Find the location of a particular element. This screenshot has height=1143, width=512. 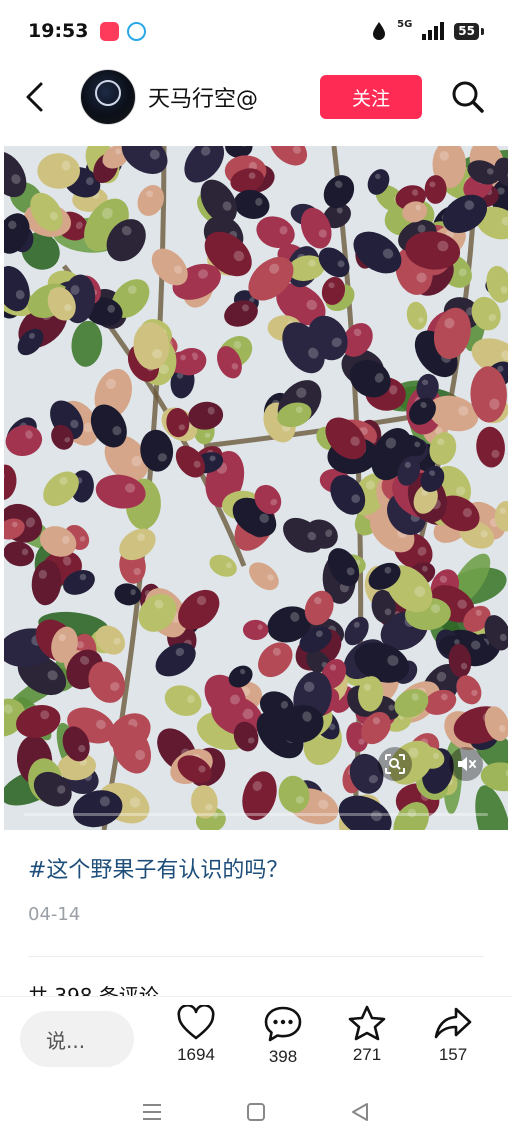

triangle-back-icon is located at coordinates (360, 1111).